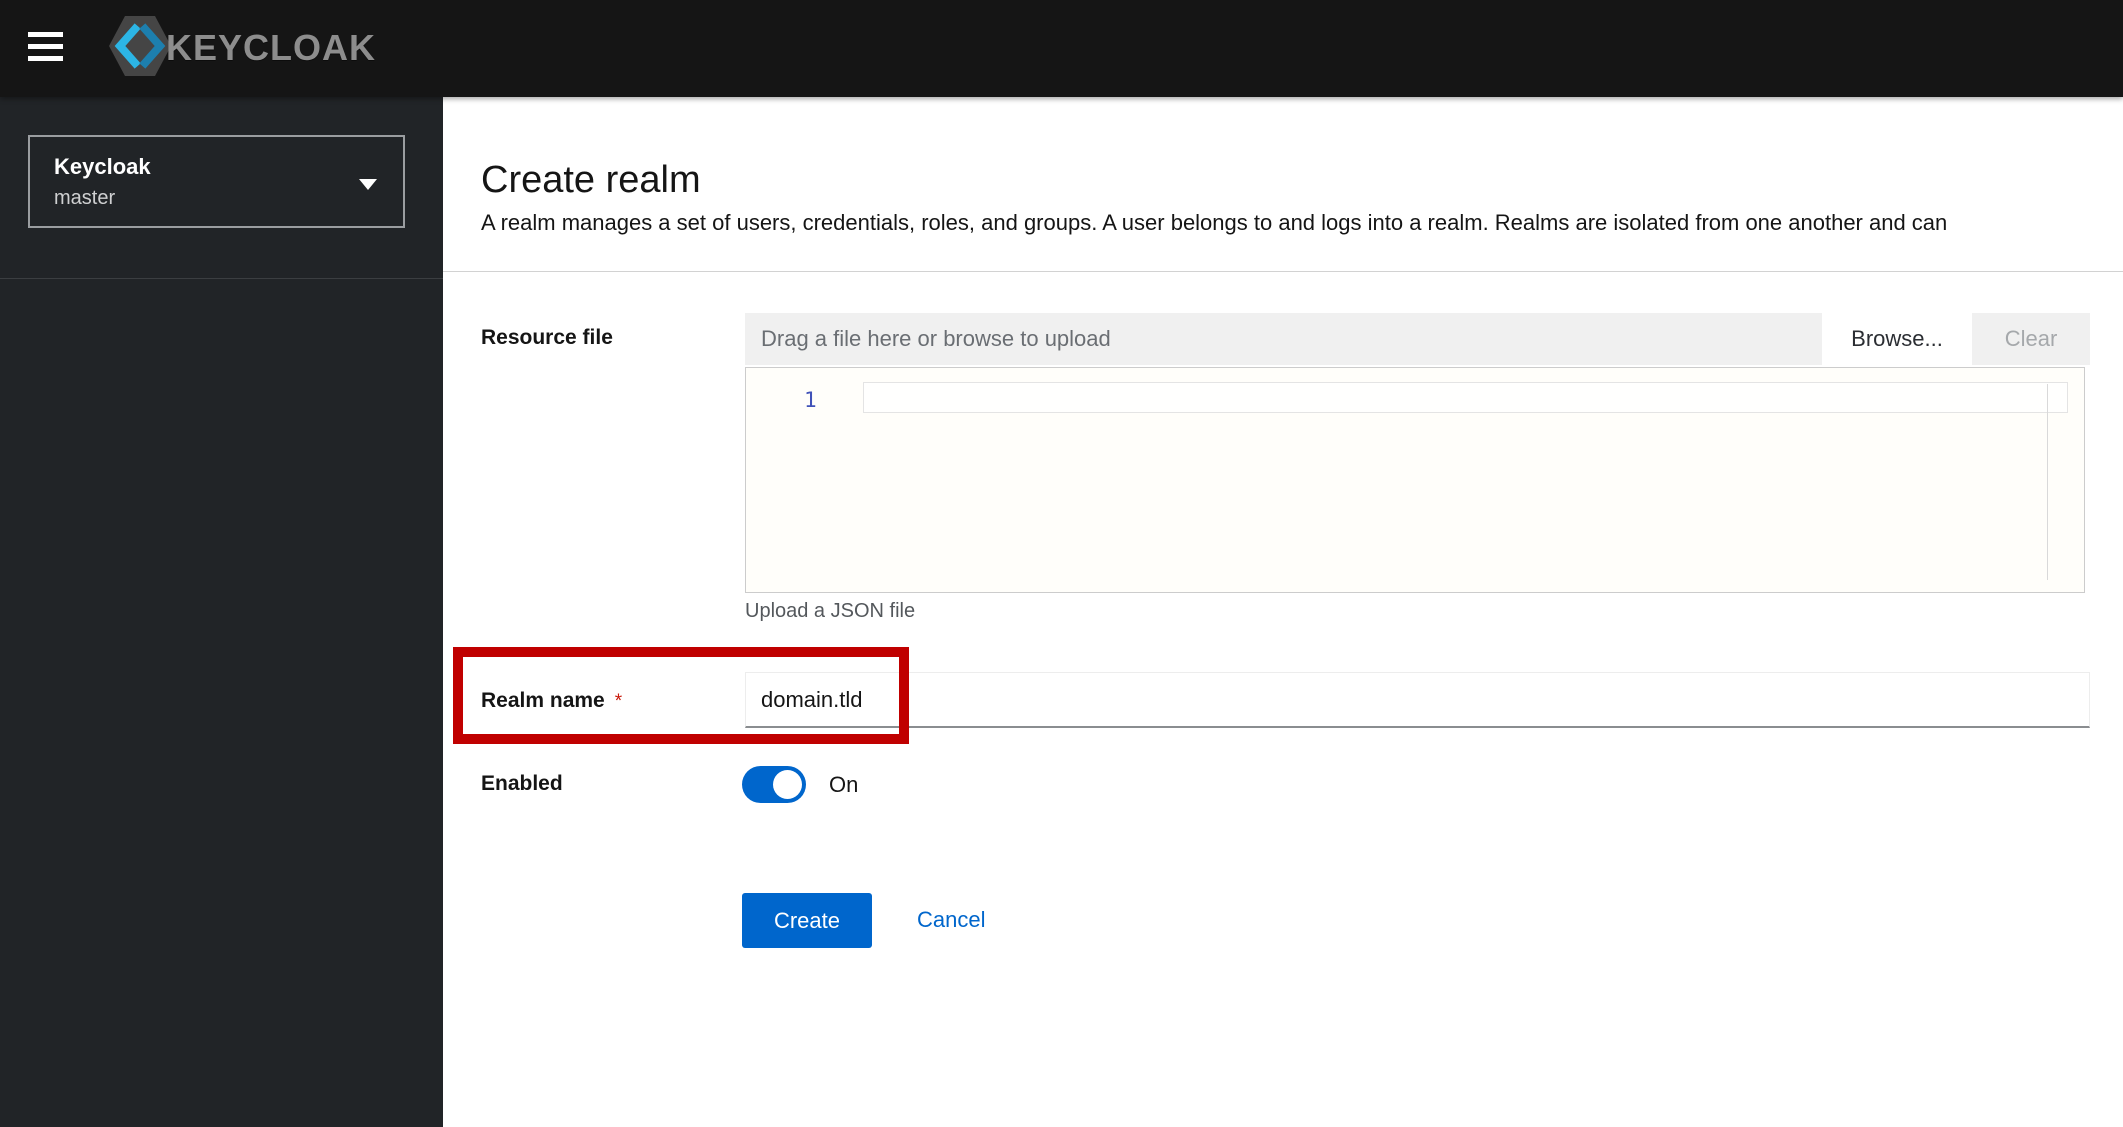  I want to click on editor-line-number: 1, so click(810, 400).